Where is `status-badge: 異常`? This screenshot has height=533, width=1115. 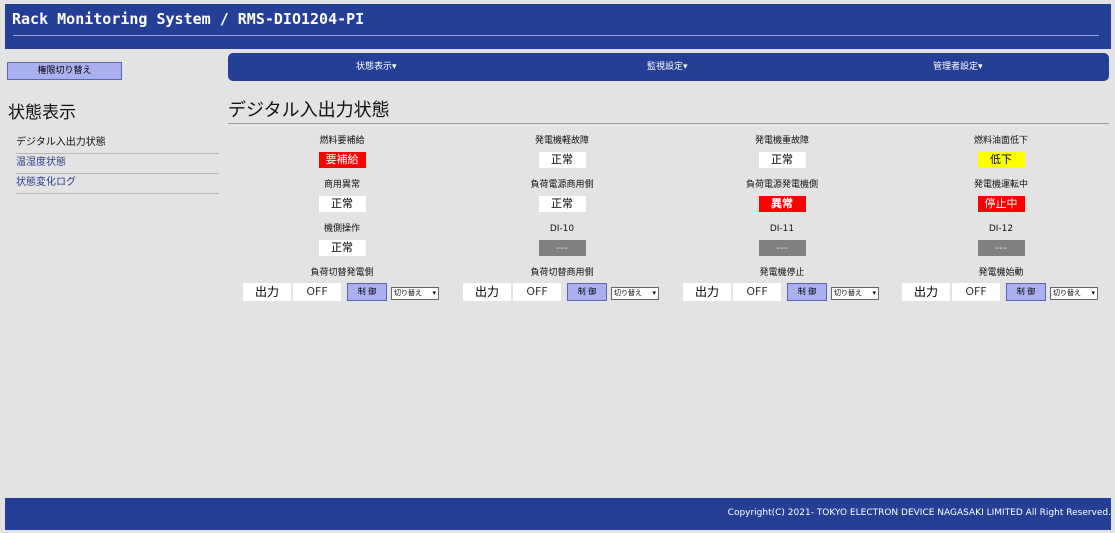
status-badge: 異常 is located at coordinates (782, 204).